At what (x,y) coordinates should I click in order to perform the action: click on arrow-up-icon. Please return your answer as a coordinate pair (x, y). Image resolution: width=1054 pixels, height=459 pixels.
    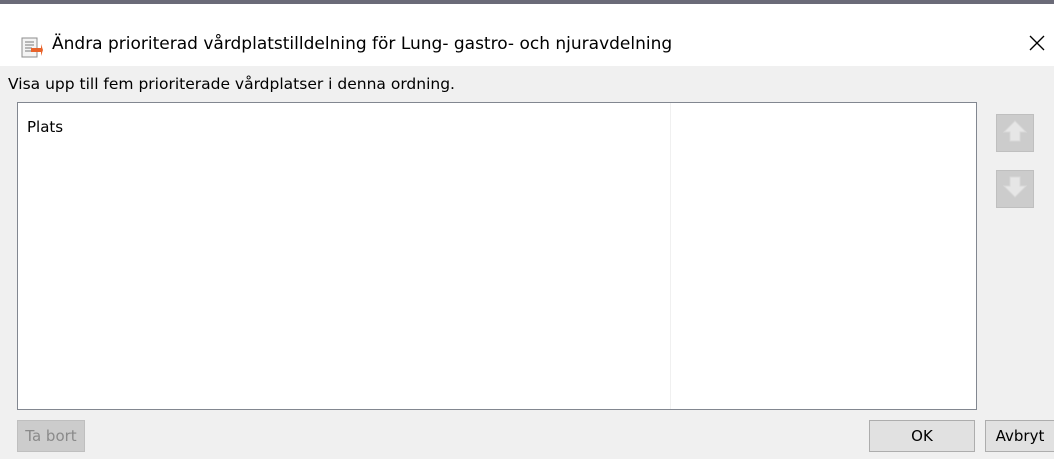
    Looking at the image, I should click on (1015, 133).